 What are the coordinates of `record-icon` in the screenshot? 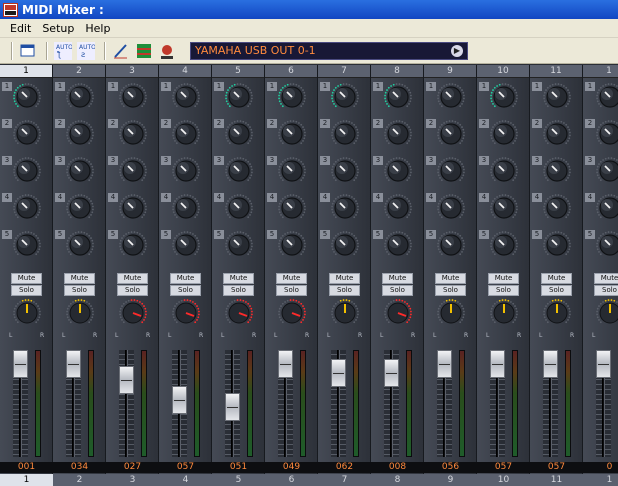 It's located at (167, 51).